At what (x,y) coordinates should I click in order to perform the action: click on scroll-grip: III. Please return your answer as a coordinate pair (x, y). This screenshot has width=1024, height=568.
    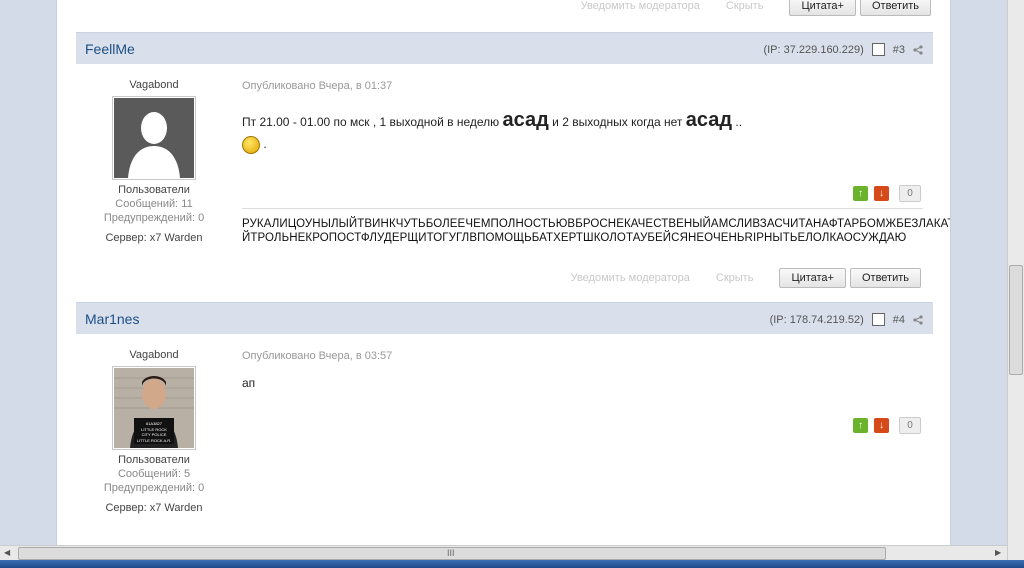
    Looking at the image, I should click on (451, 553).